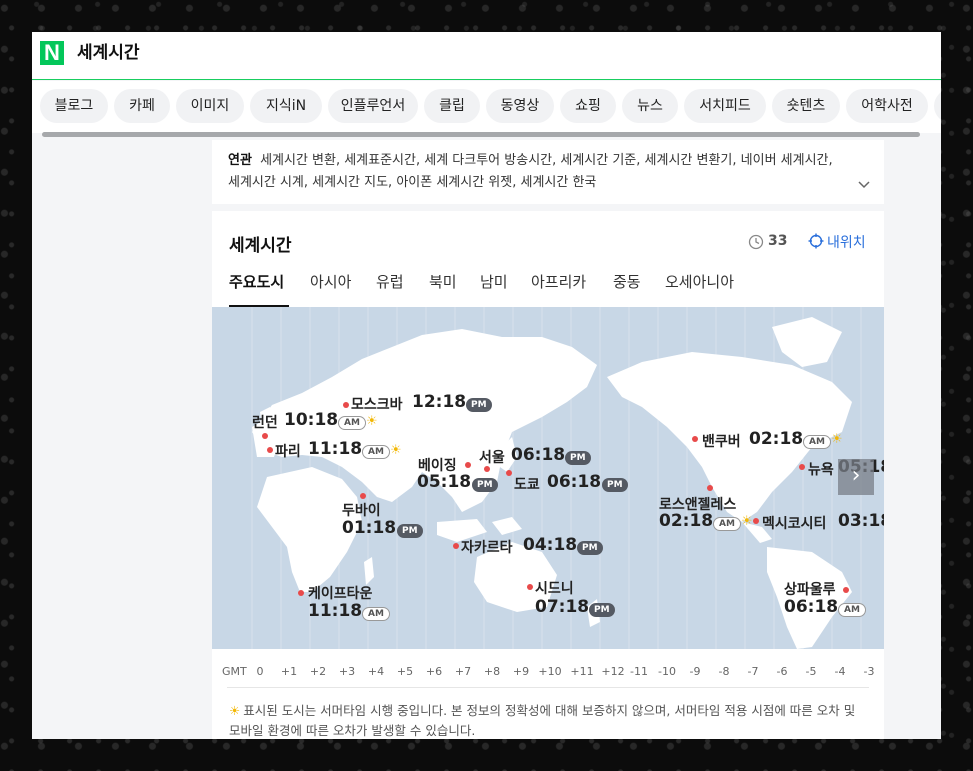  Describe the element at coordinates (869, 671) in the screenshot. I see `gmt-offset: -3` at that location.